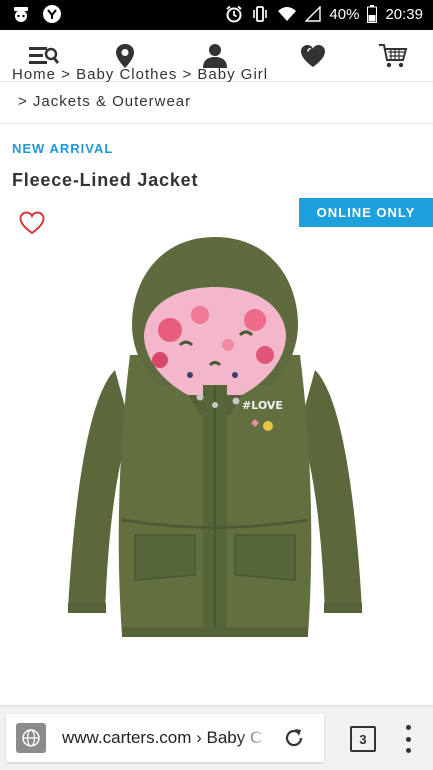 This screenshot has height=770, width=433. Describe the element at coordinates (287, 14) in the screenshot. I see `wifi-icon` at that location.